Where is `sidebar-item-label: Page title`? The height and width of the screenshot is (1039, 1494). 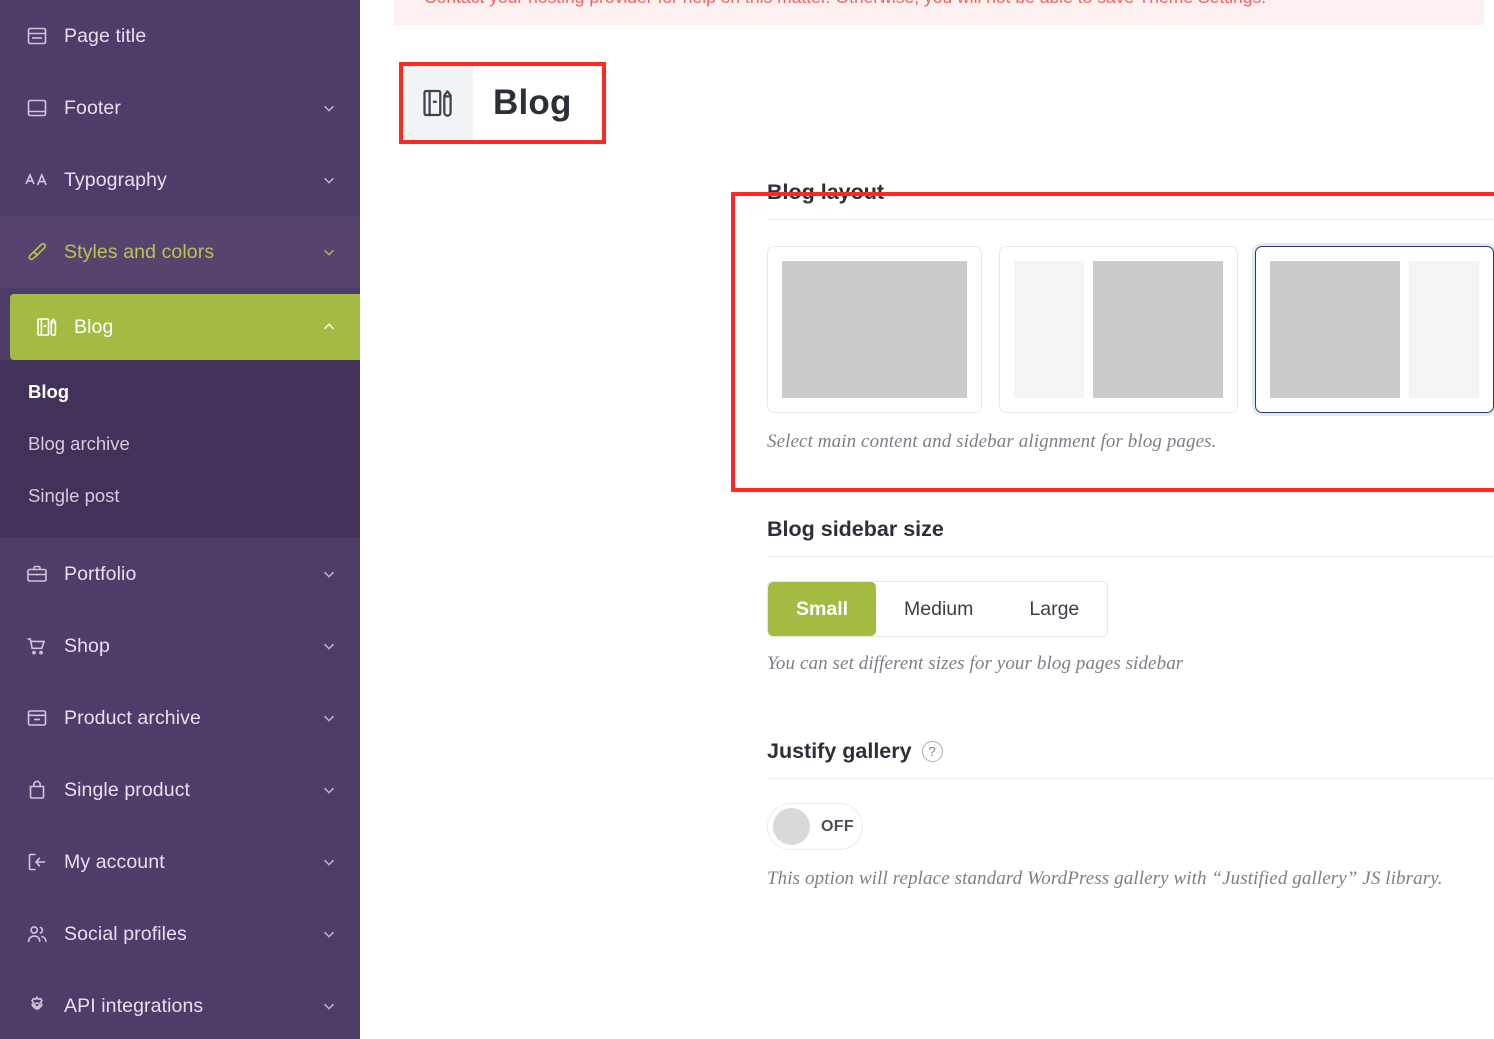
sidebar-item-label: Page title is located at coordinates (105, 35).